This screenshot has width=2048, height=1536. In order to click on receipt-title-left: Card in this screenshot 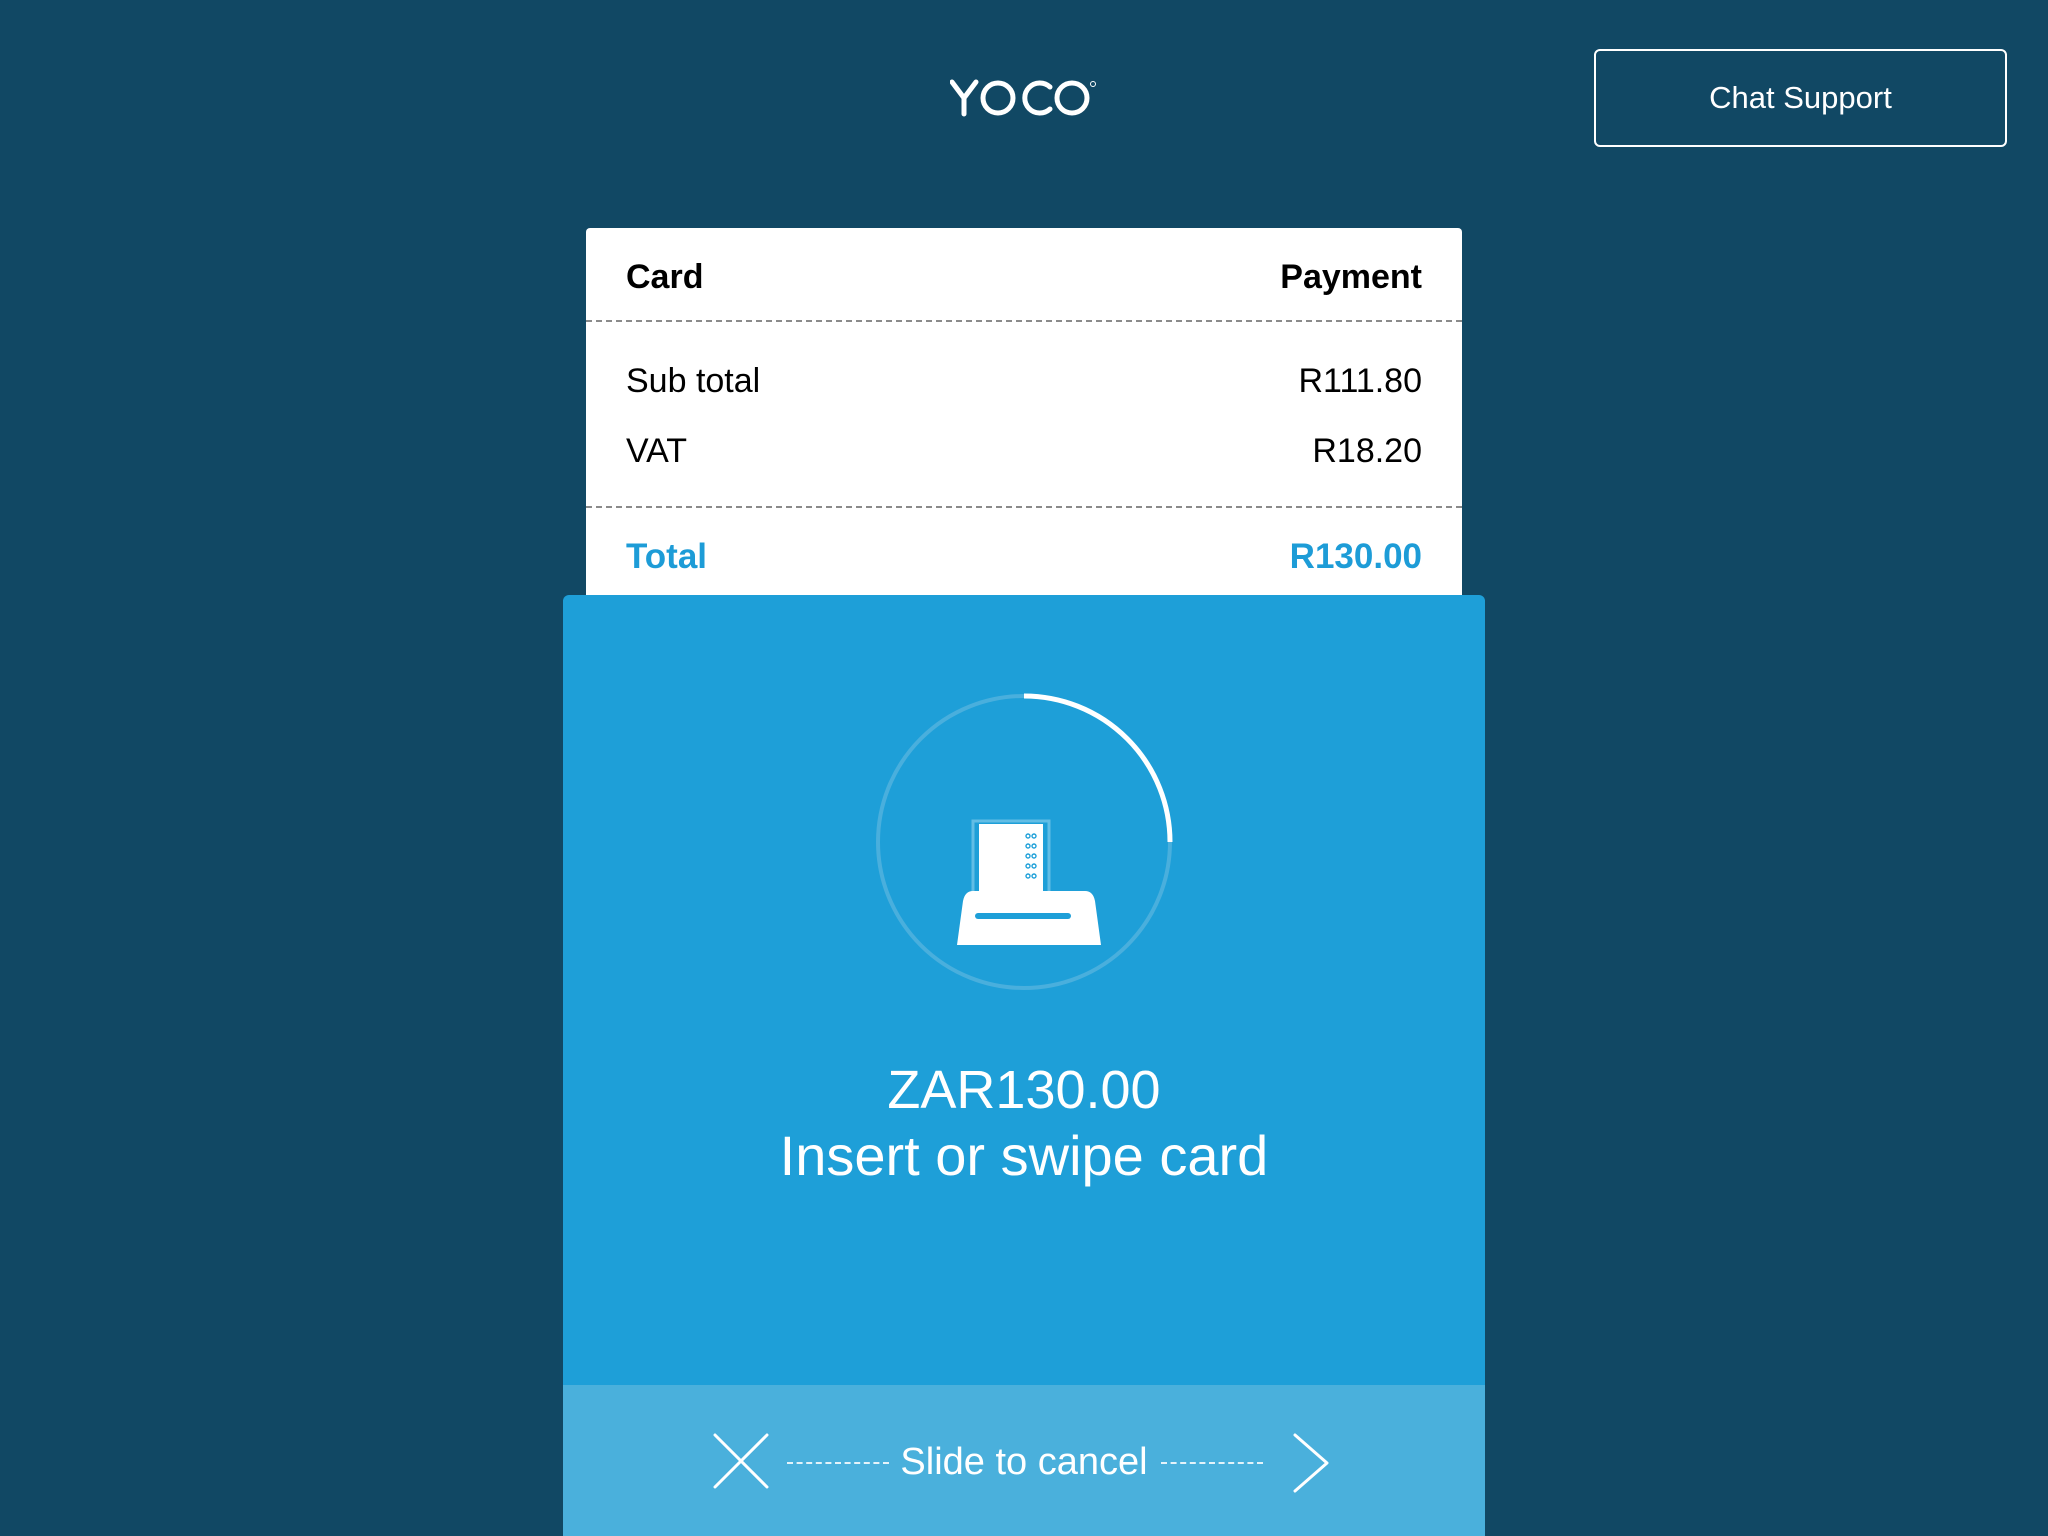, I will do `click(665, 276)`.